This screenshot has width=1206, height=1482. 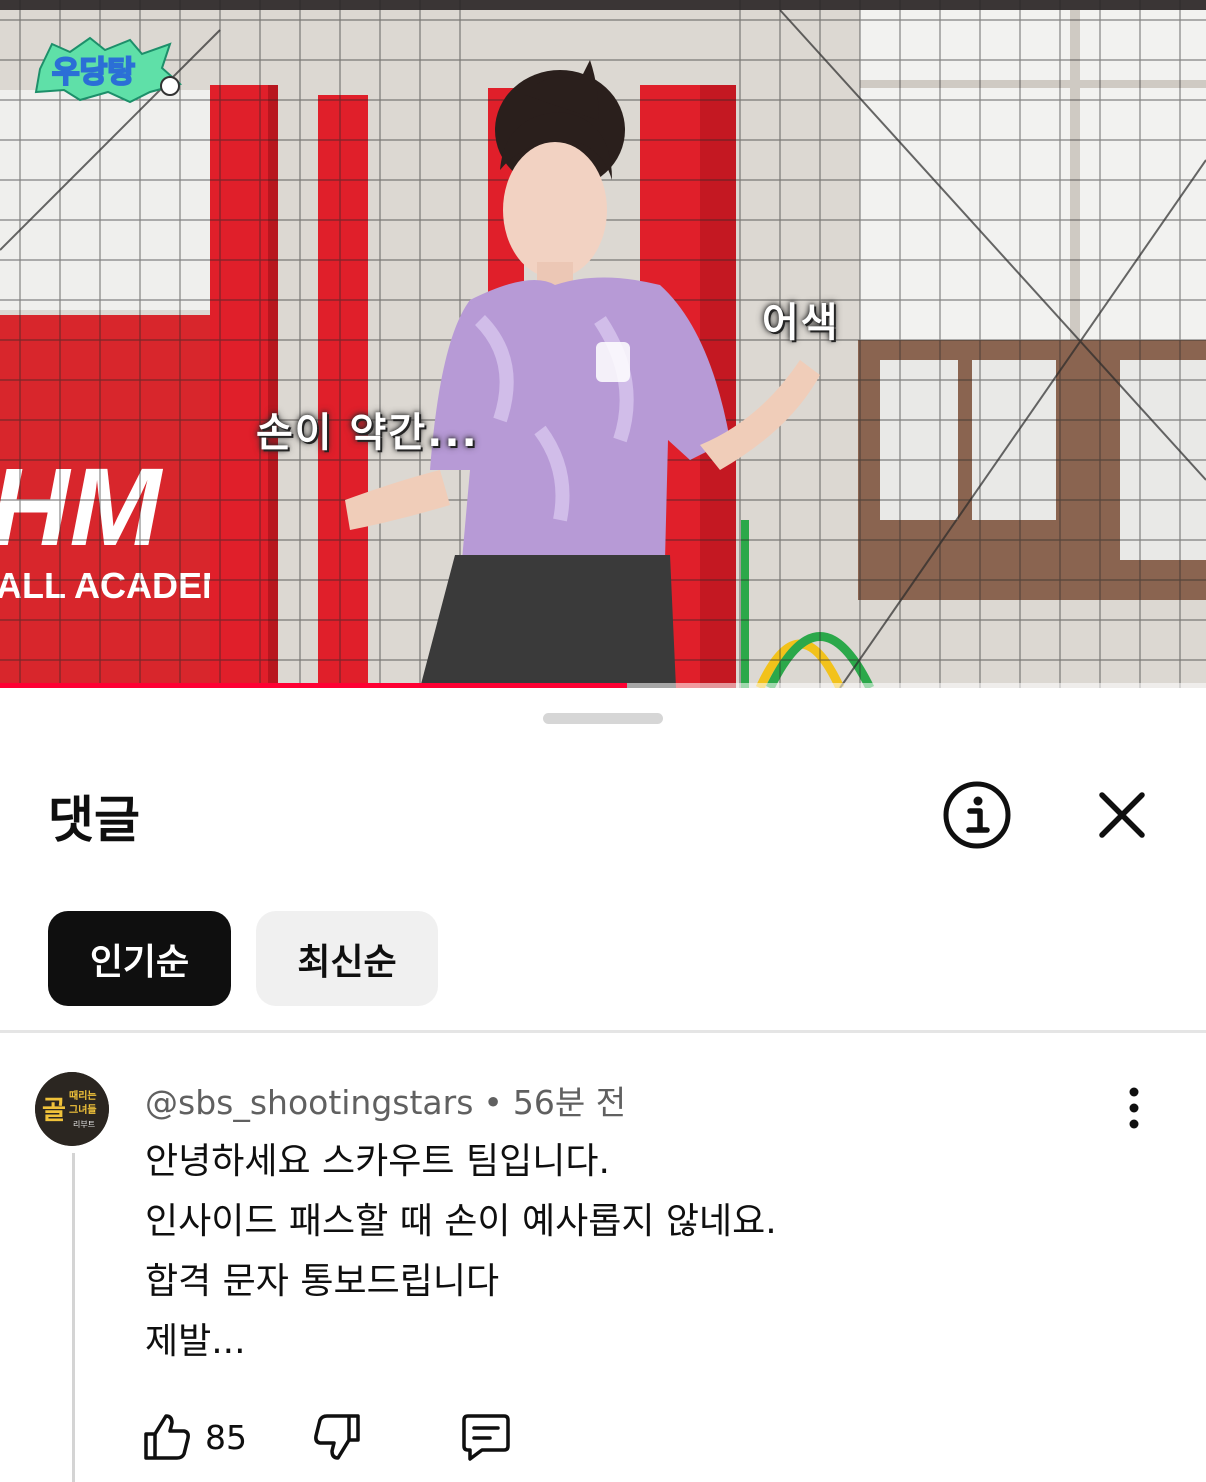 What do you see at coordinates (83, 1109) in the screenshot?
I see `svg-text: 그녀들` at bounding box center [83, 1109].